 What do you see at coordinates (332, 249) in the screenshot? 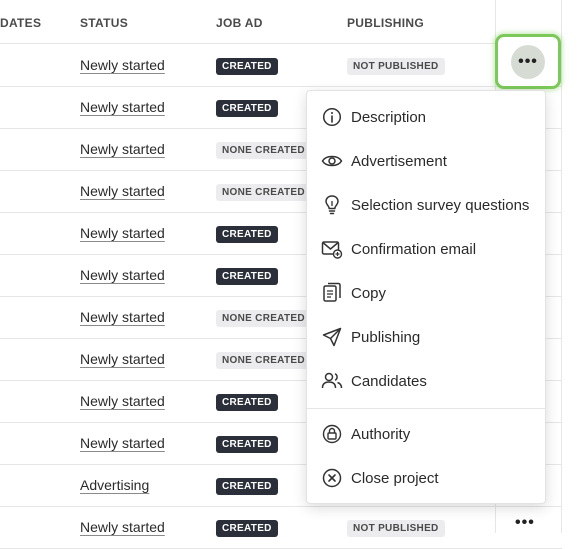
I see `mail-icon` at bounding box center [332, 249].